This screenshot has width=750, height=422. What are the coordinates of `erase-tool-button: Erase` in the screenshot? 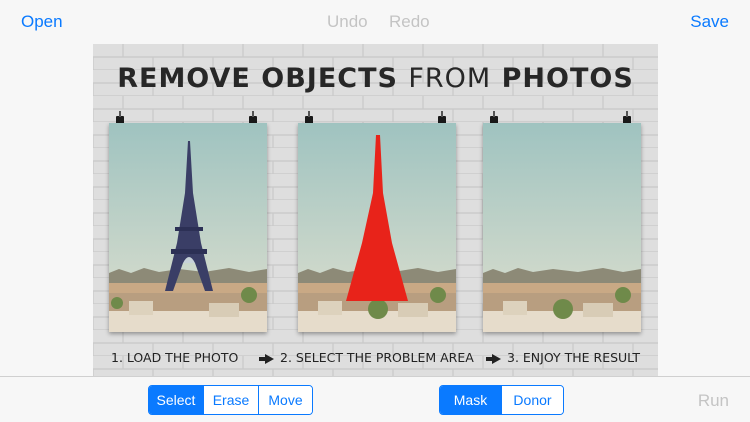 It's located at (230, 400).